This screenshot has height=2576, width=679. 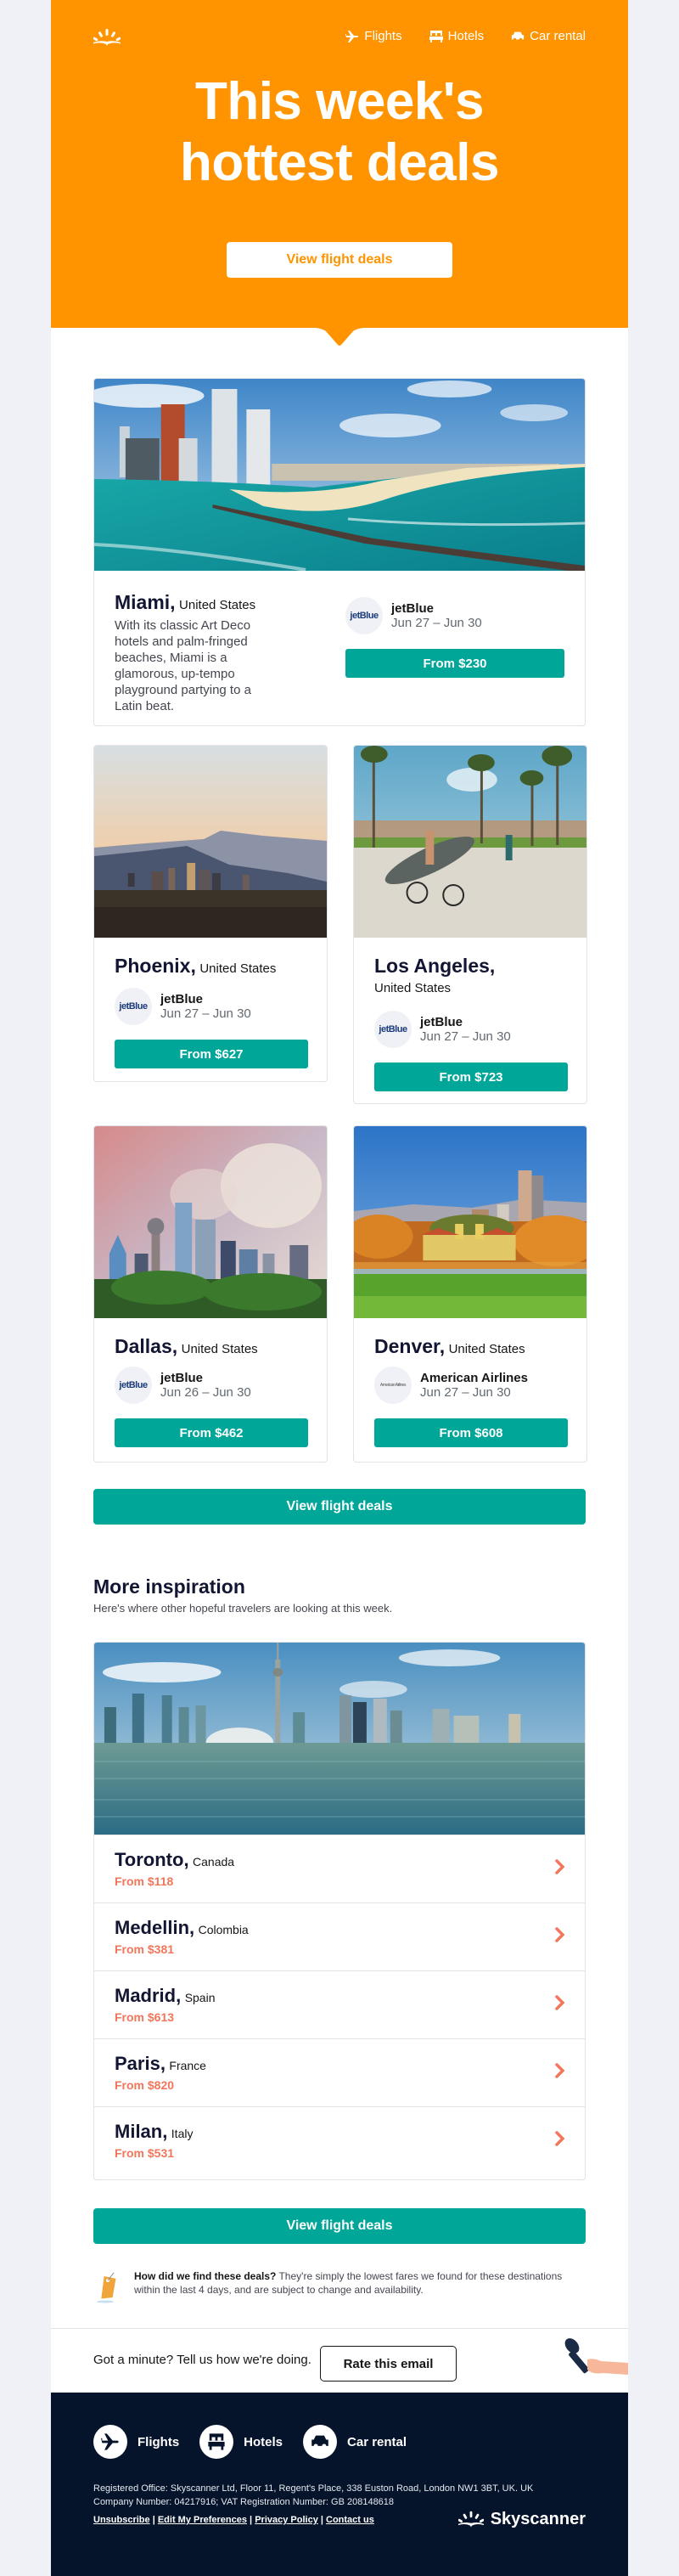 I want to click on inspiration-country: Spain, so click(x=200, y=1997).